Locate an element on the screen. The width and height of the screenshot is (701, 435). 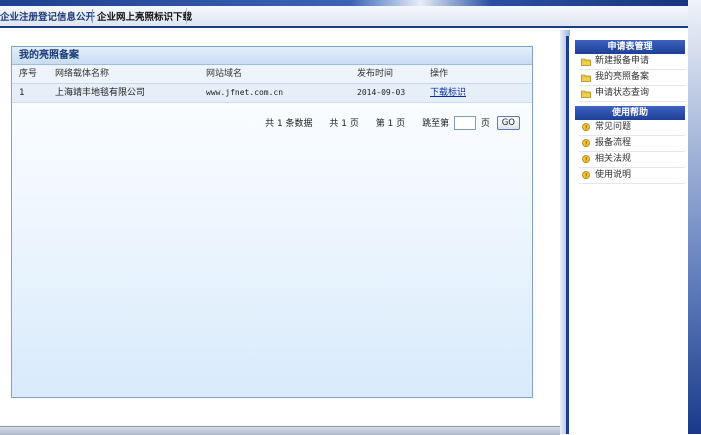
sidebar-item-my-filings: 我的亮照备案 is located at coordinates (632, 78).